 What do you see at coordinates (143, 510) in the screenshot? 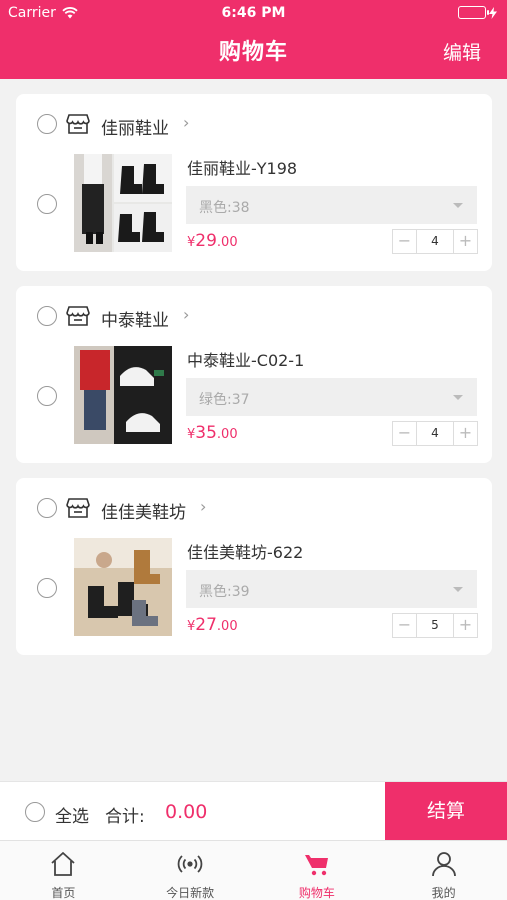
I see `store-name: 佳佳美鞋坊` at bounding box center [143, 510].